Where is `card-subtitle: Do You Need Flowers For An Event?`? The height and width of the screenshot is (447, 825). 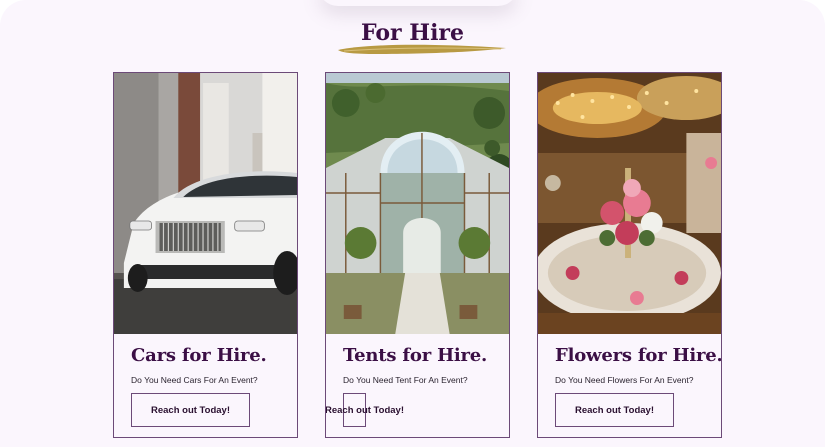
card-subtitle: Do You Need Flowers For An Event? is located at coordinates (624, 380).